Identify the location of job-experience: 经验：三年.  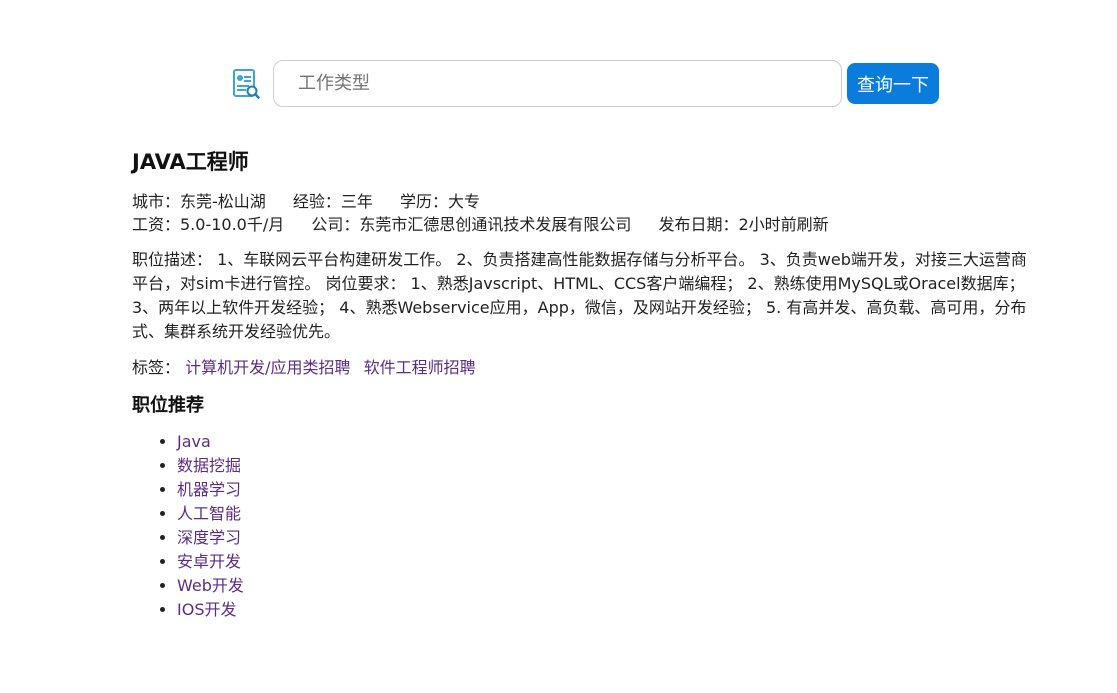
(332, 201).